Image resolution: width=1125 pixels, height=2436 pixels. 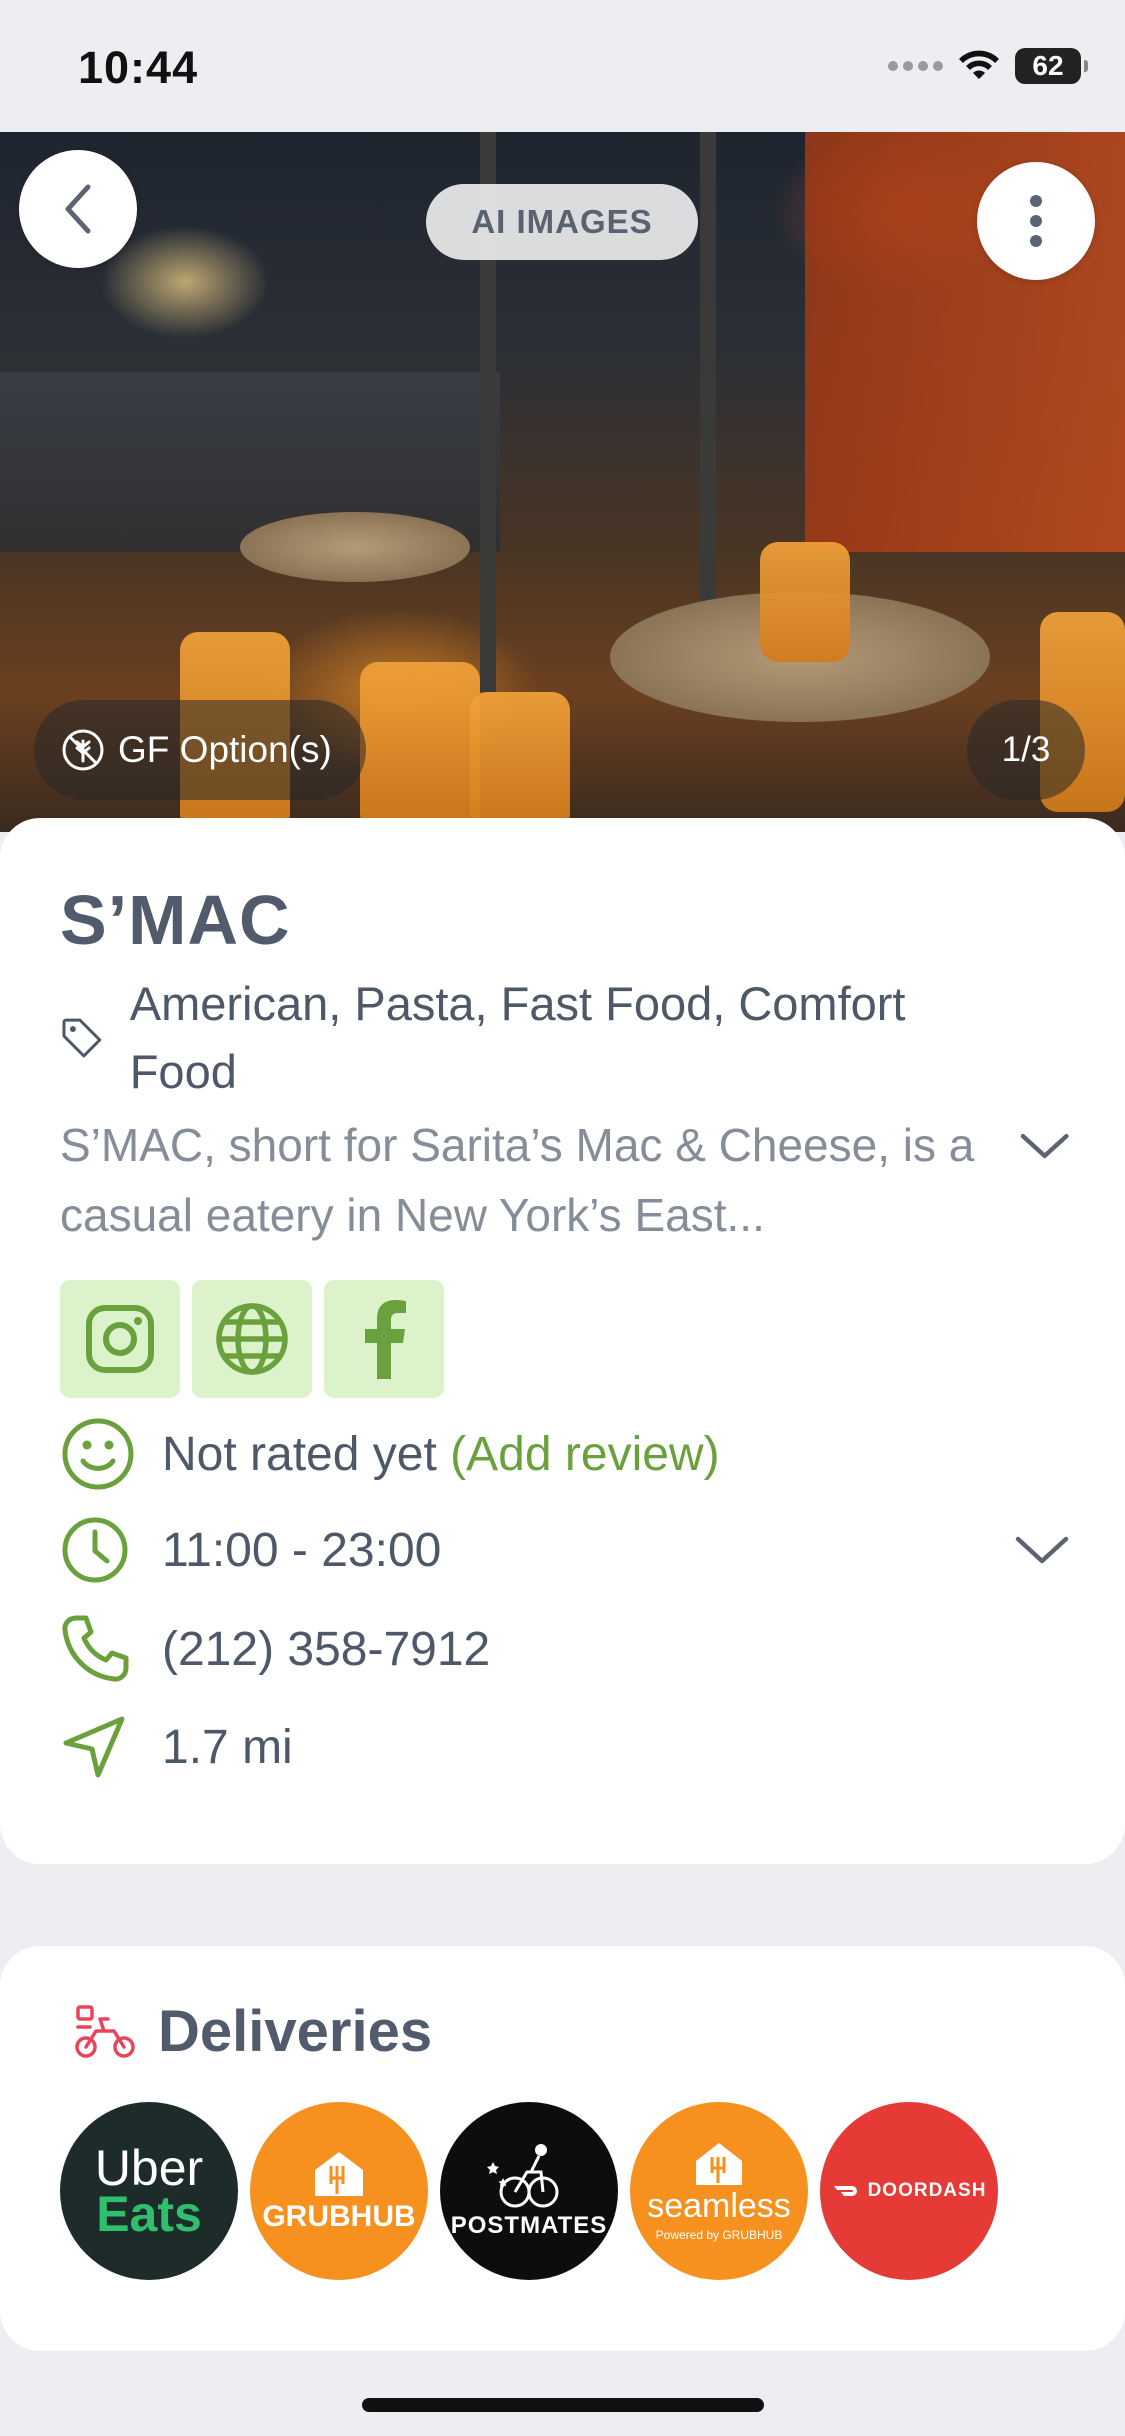 I want to click on clock-icon, so click(x=95, y=1550).